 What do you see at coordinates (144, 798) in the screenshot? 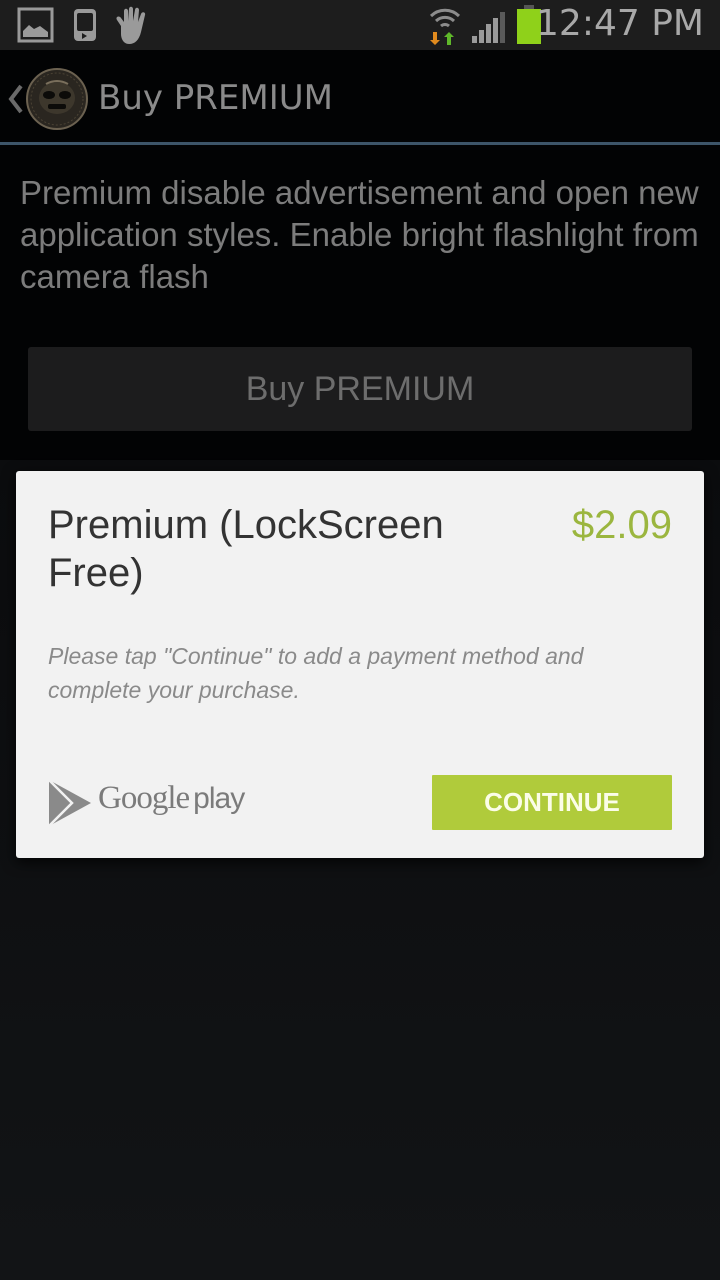
I see `google-play-word-google: Google` at bounding box center [144, 798].